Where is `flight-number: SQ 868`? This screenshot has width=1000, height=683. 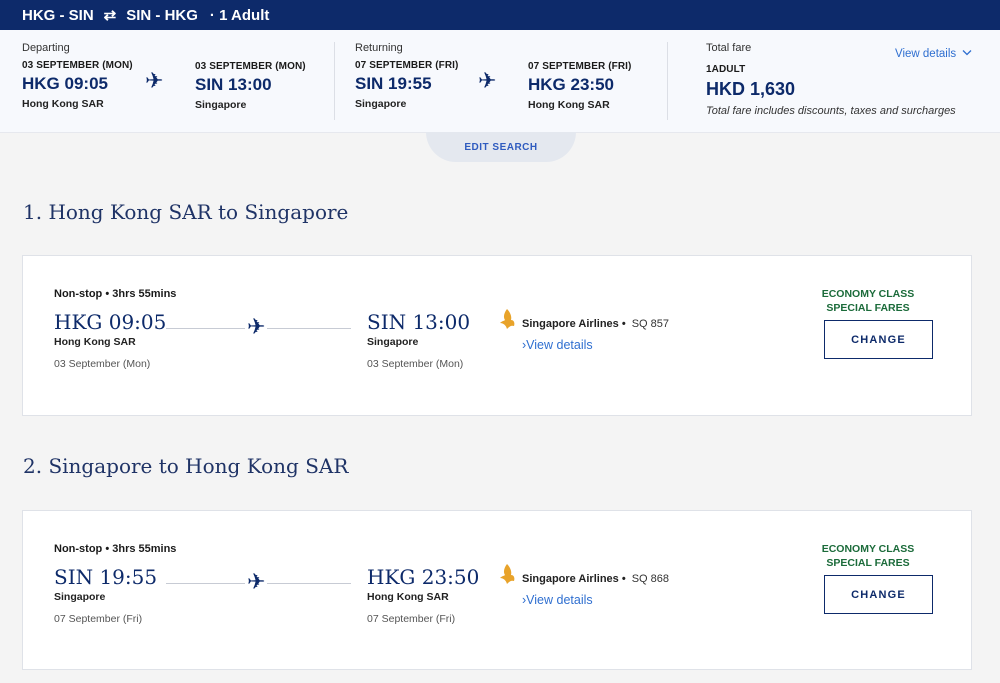 flight-number: SQ 868 is located at coordinates (650, 579).